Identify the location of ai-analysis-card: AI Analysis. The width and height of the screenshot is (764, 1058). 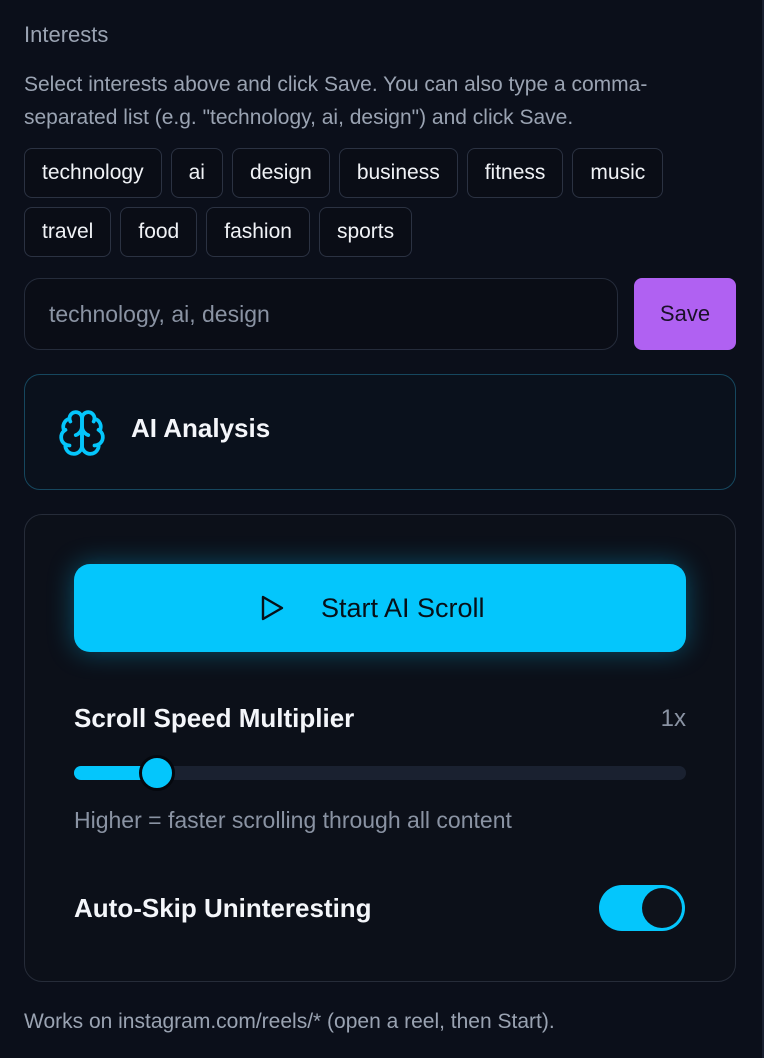
(380, 432).